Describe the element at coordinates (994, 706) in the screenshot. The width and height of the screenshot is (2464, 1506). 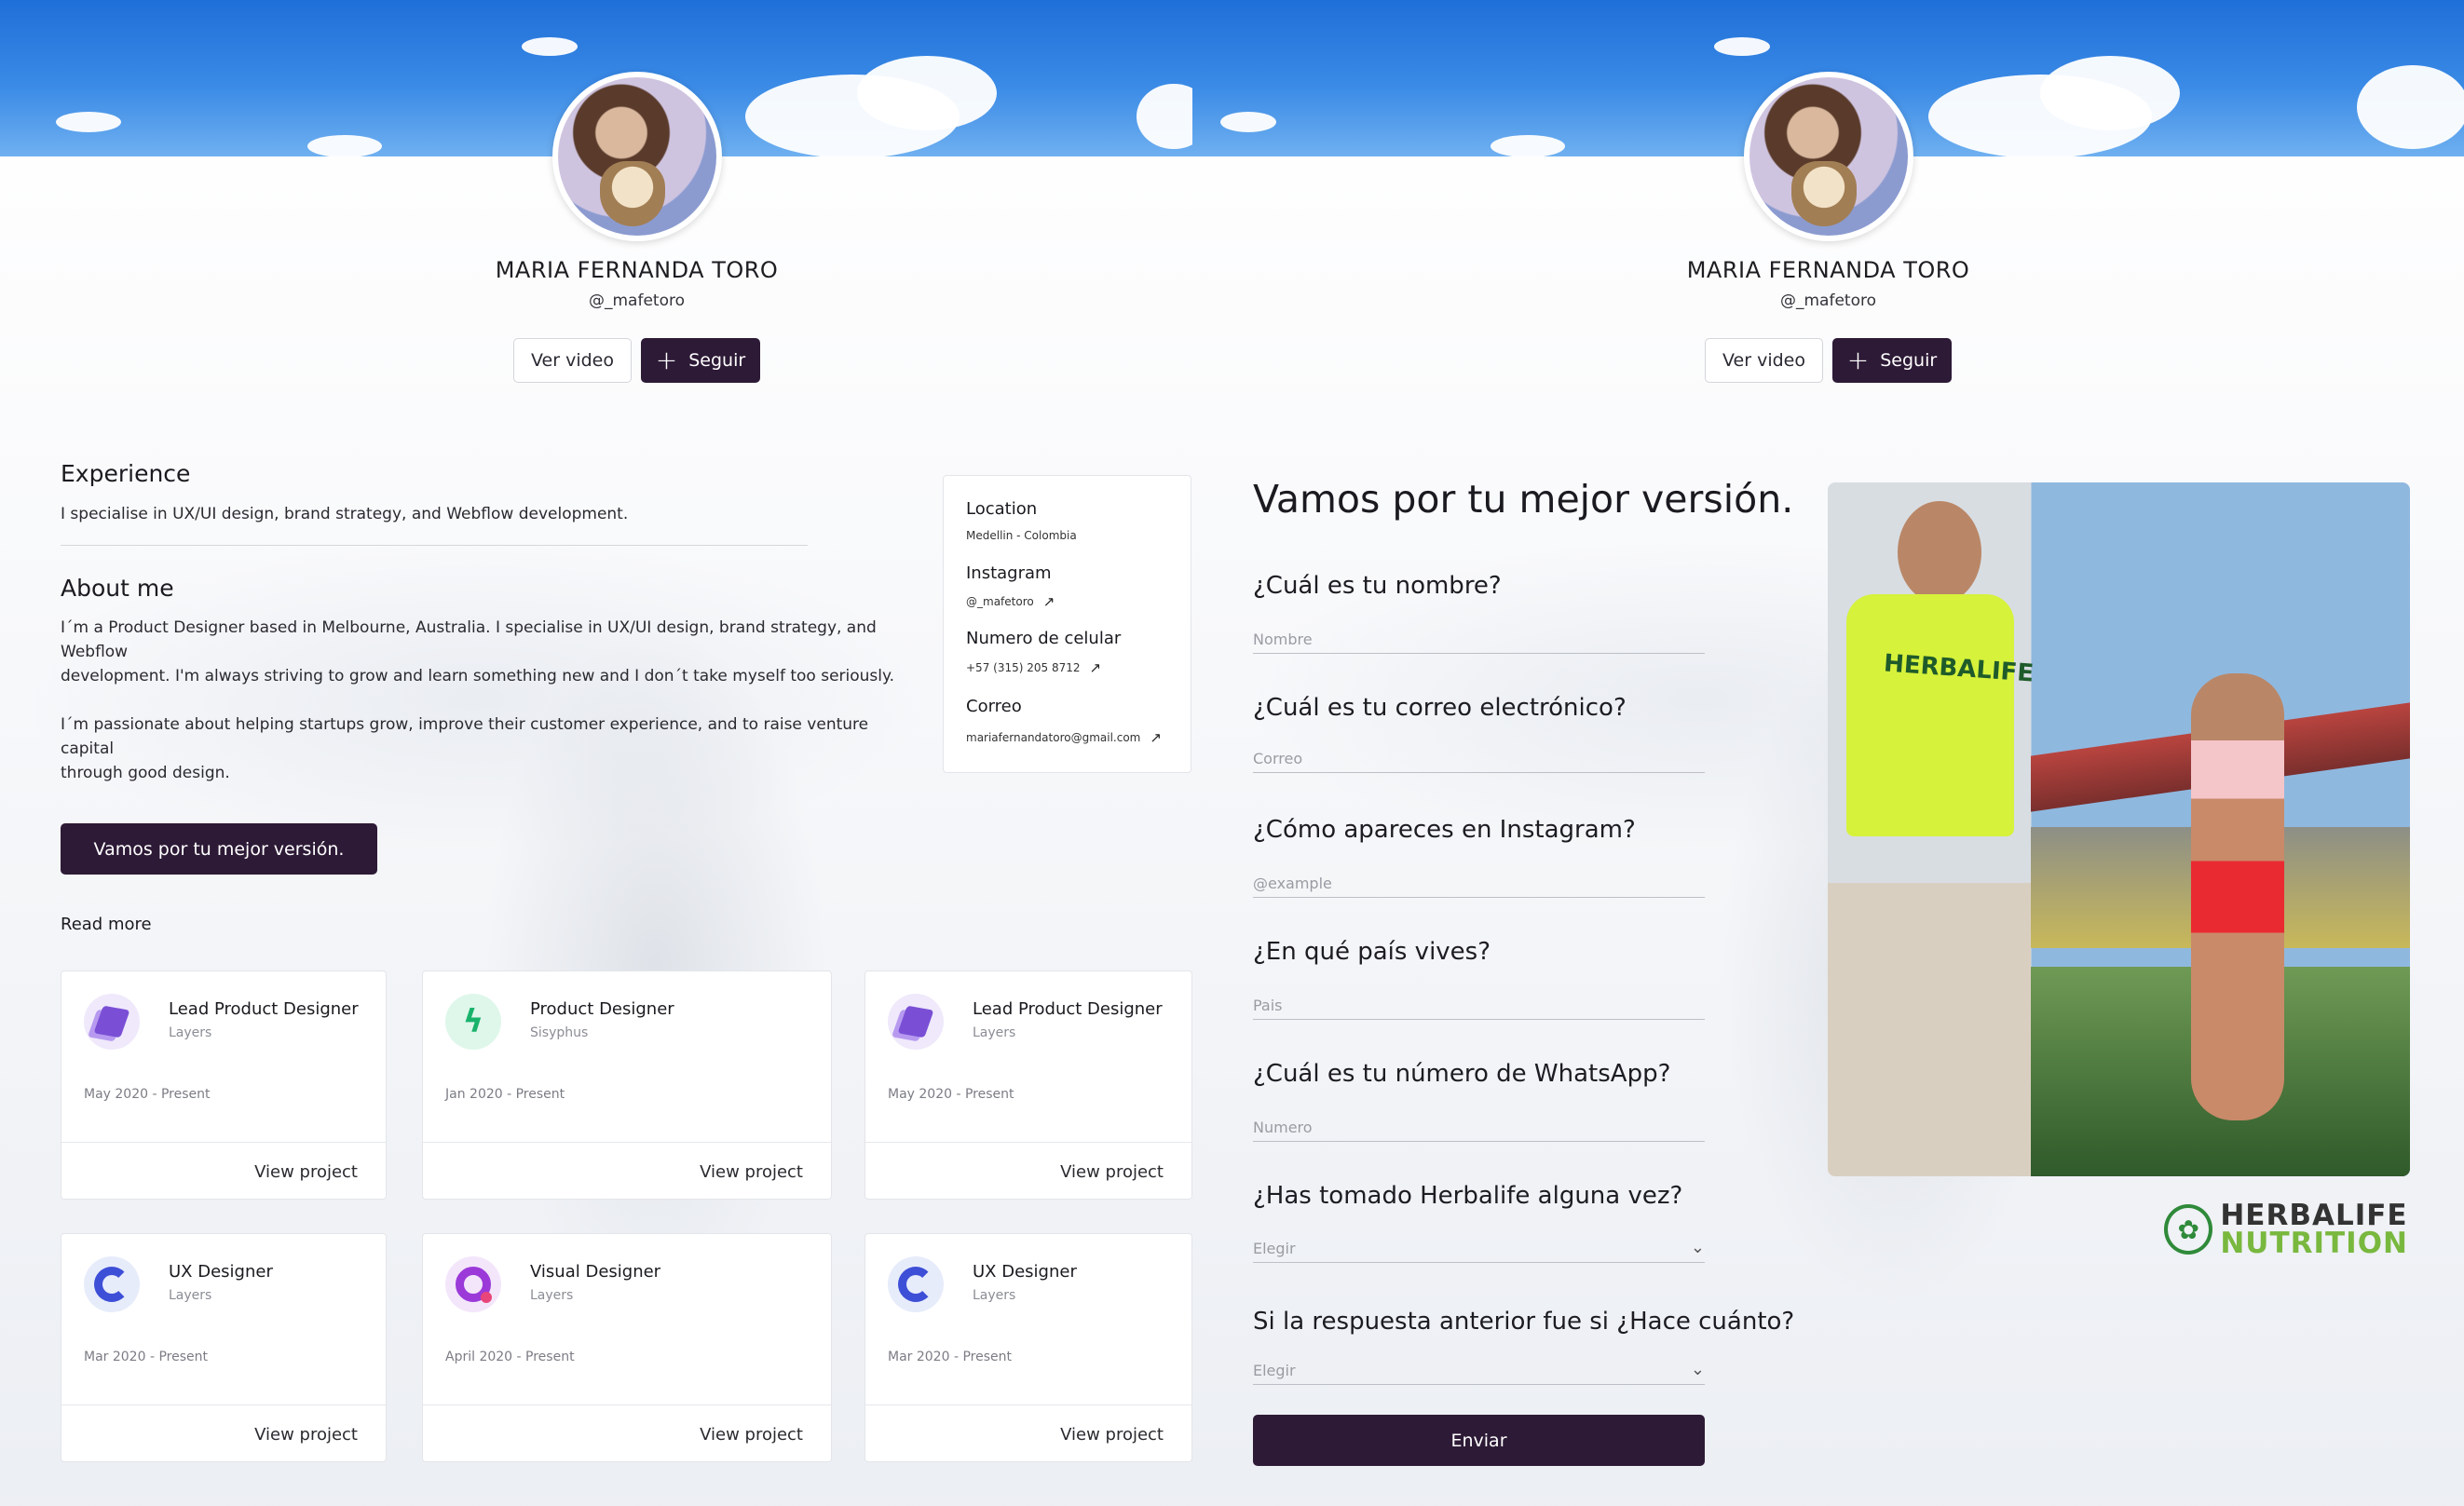
I see `email-label: Correo` at that location.